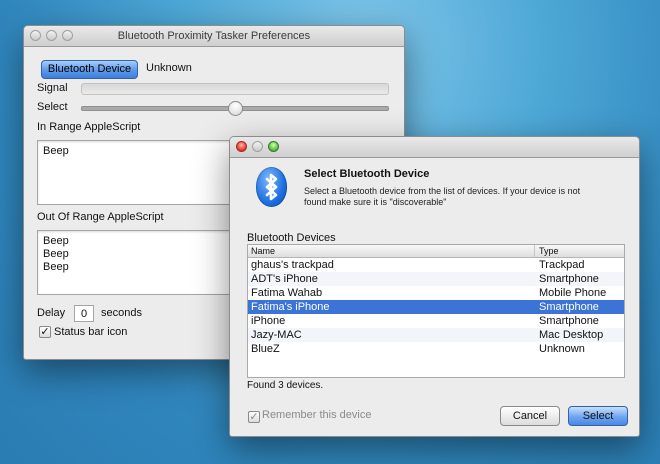  I want to click on table-row: iPhone Smartphone, so click(436, 321).